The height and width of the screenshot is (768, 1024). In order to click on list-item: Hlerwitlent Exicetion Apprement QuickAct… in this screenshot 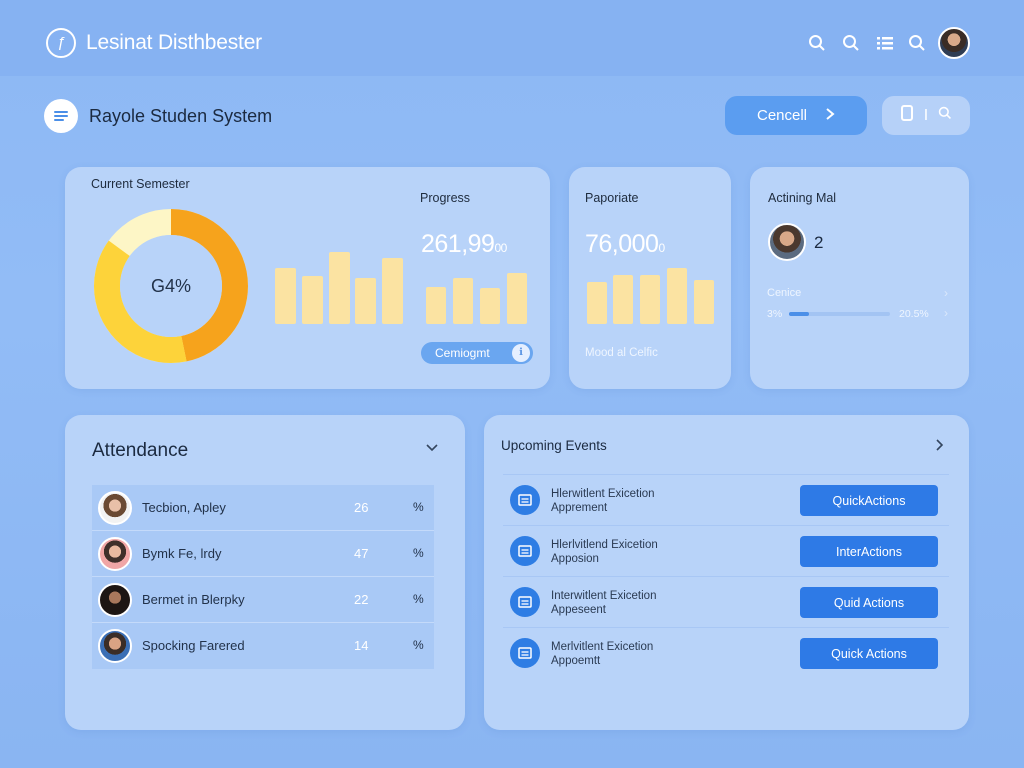, I will do `click(726, 499)`.